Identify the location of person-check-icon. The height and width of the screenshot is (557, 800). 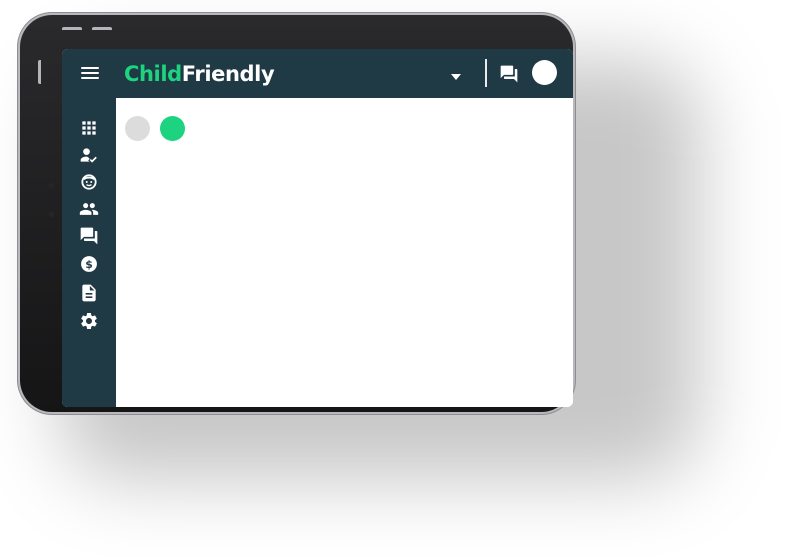
(89, 155).